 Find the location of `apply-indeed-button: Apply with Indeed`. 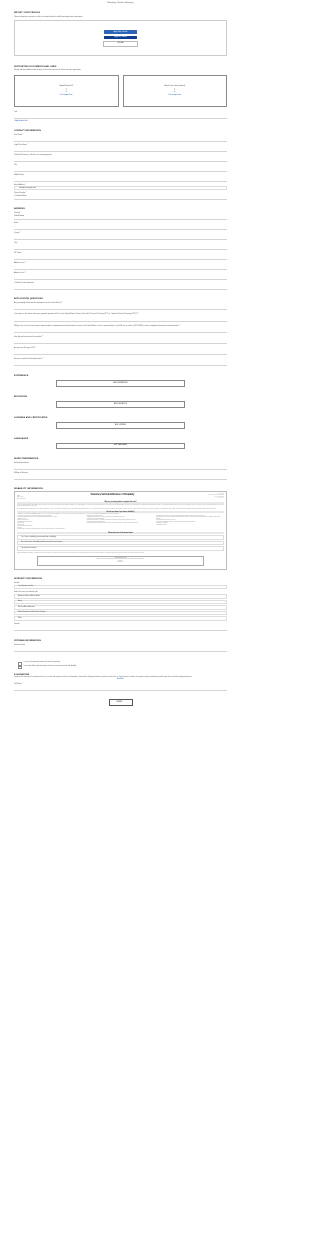

apply-indeed-button: Apply with Indeed is located at coordinates (120, 37).